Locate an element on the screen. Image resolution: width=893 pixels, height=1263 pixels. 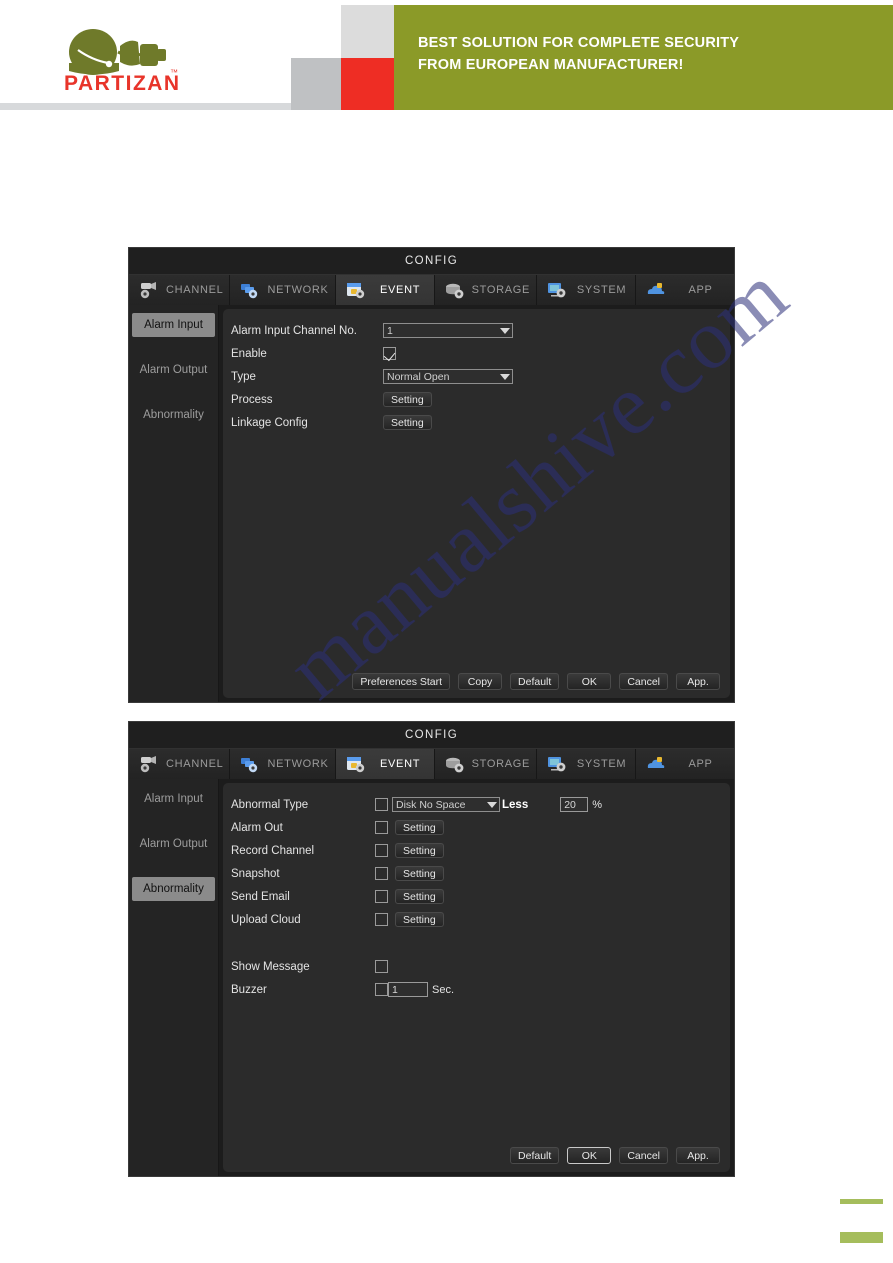
camera-gear-icon is located at coordinates (149, 764).